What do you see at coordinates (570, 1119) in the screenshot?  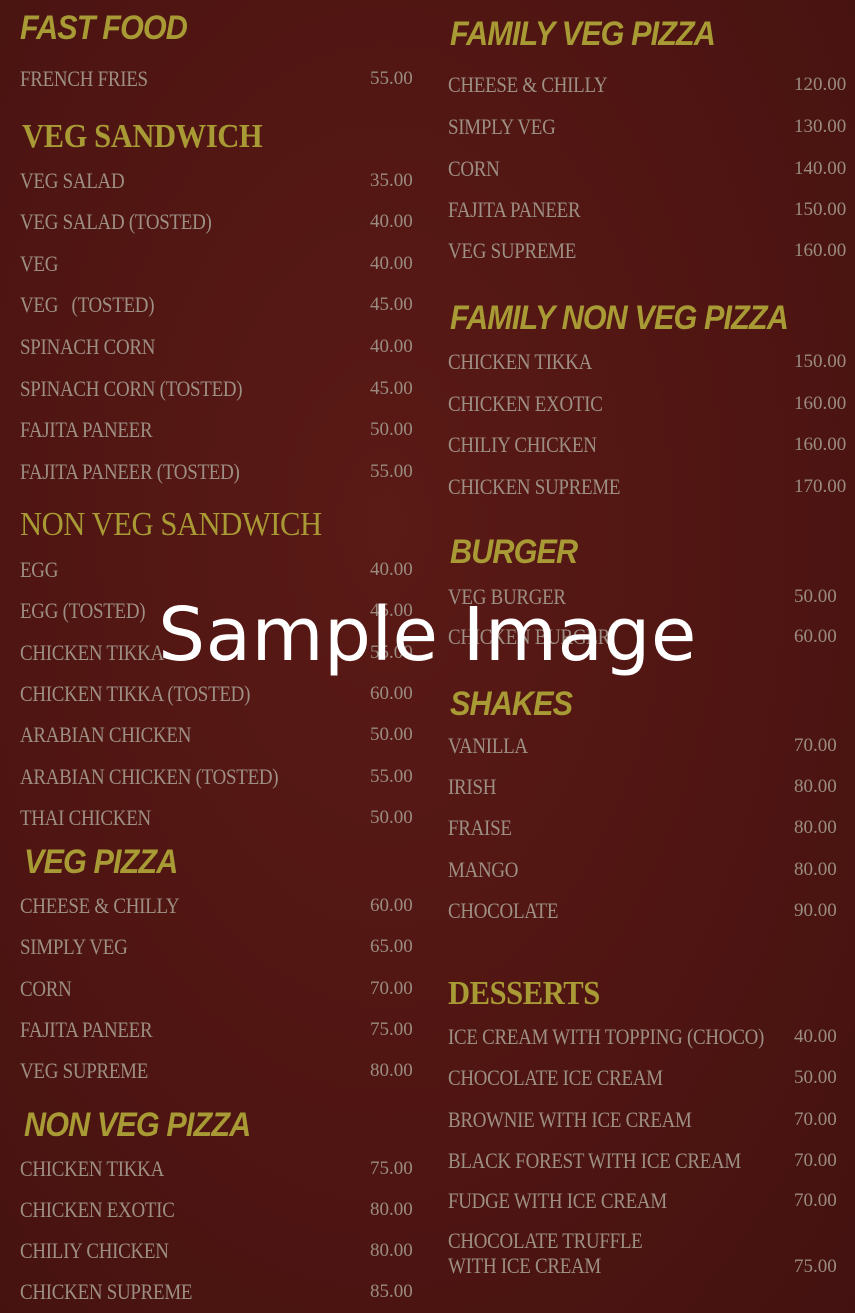 I see `item-name: BROWNIE WITH ICE CREAM` at bounding box center [570, 1119].